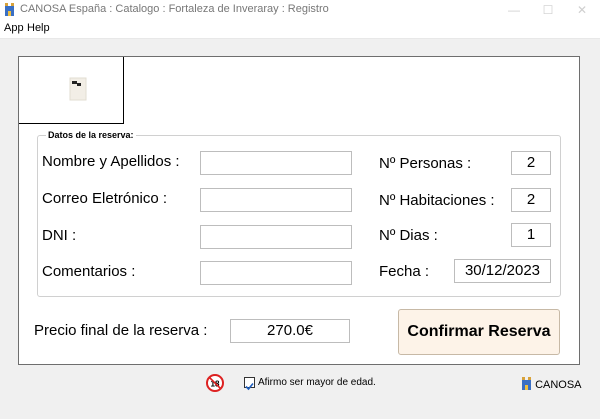  What do you see at coordinates (317, 382) in the screenshot?
I see `age-checkbox-label: Afirmo ser mayor de edad.` at bounding box center [317, 382].